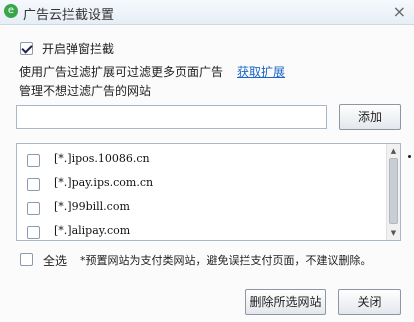  What do you see at coordinates (78, 49) in the screenshot?
I see `popup-block-label: 开启弹窗拦截` at bounding box center [78, 49].